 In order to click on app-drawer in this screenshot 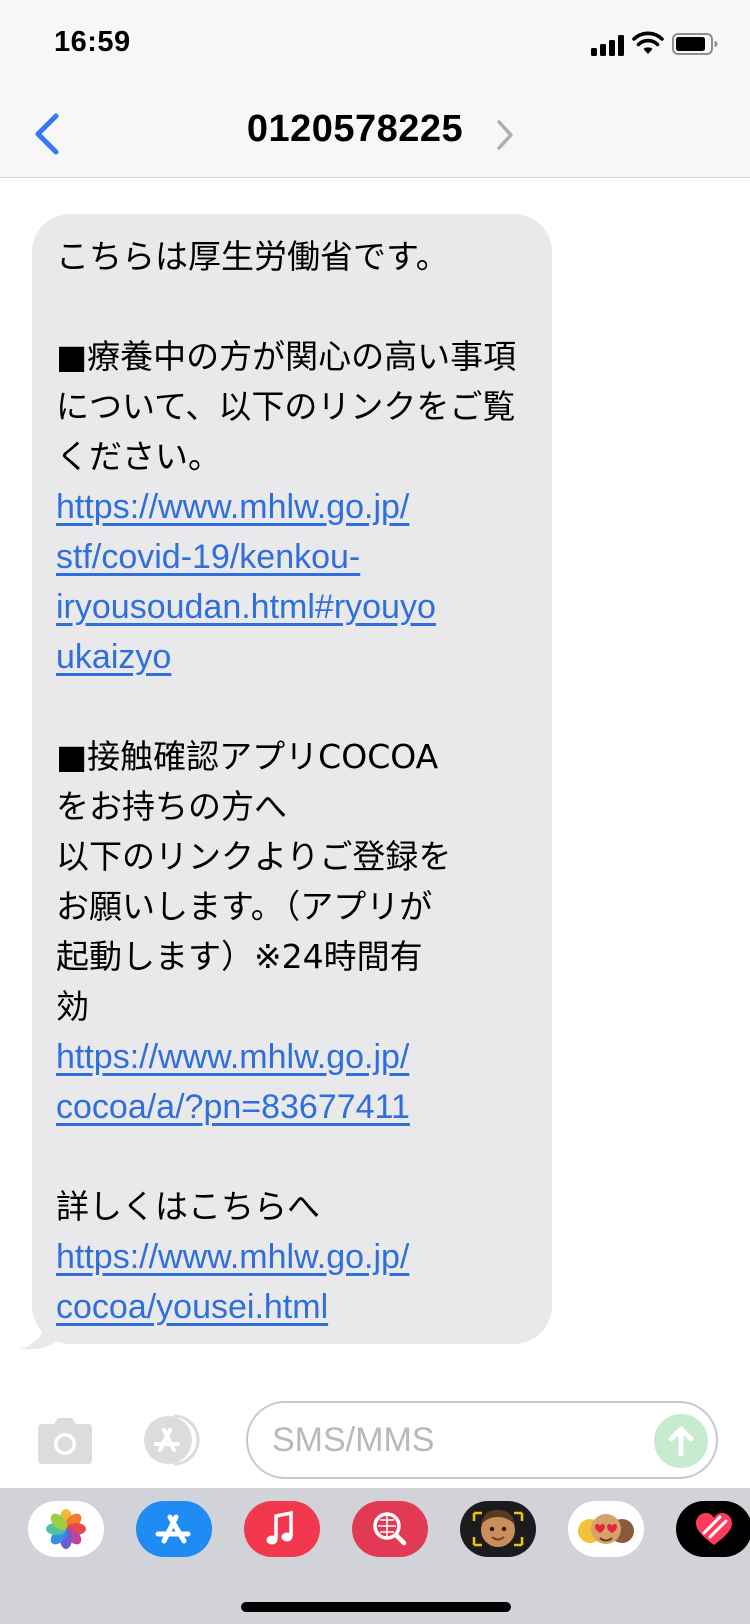, I will do `click(375, 1556)`.